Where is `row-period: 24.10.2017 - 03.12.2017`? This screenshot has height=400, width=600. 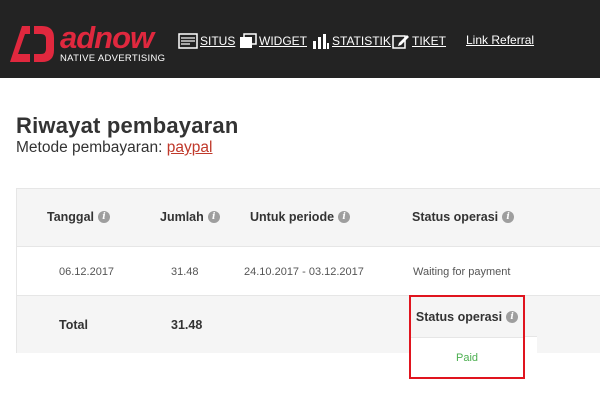 row-period: 24.10.2017 - 03.12.2017 is located at coordinates (304, 272).